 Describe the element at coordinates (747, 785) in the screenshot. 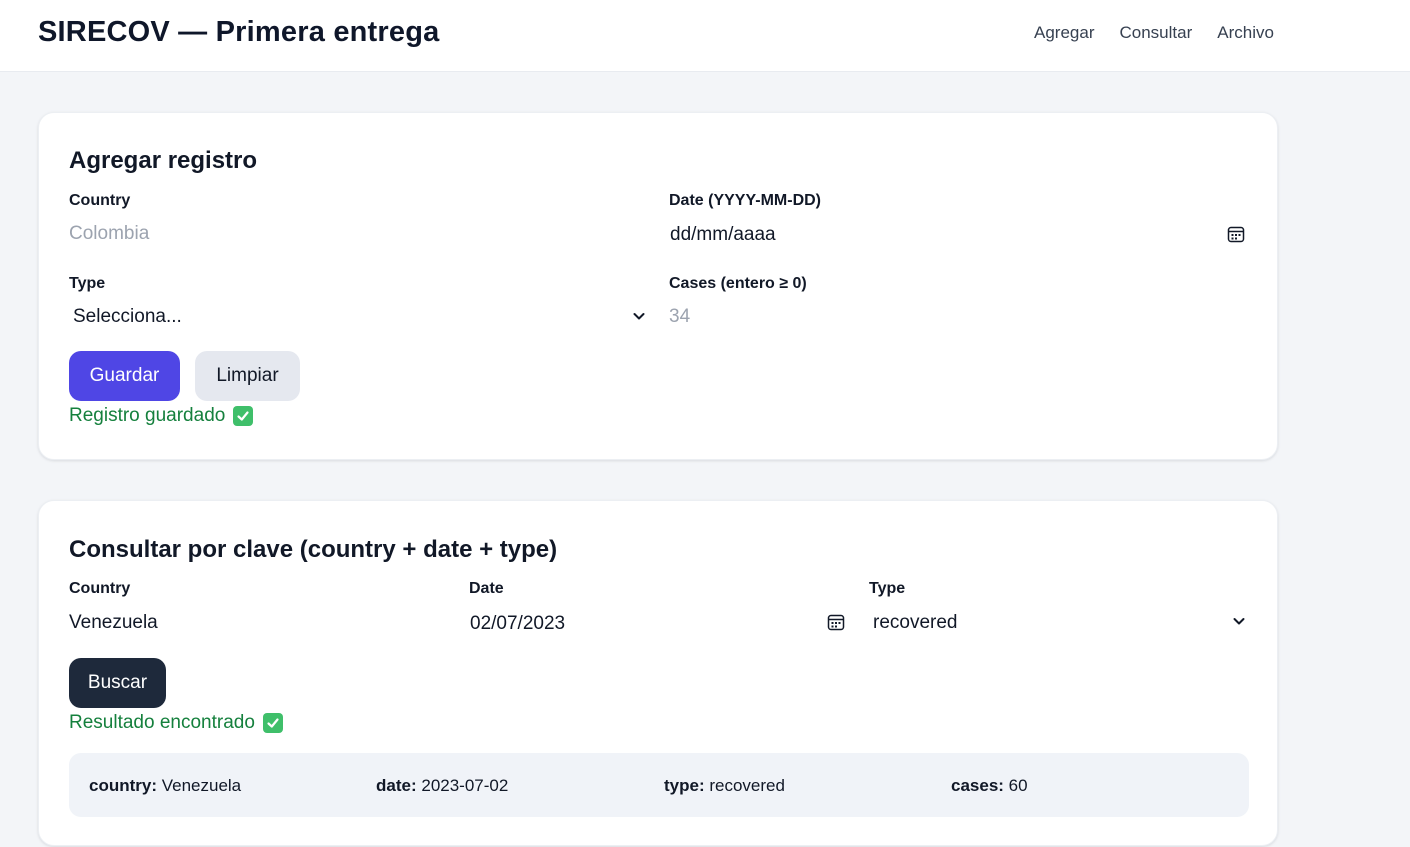

I see `result-type-value: recovered` at that location.